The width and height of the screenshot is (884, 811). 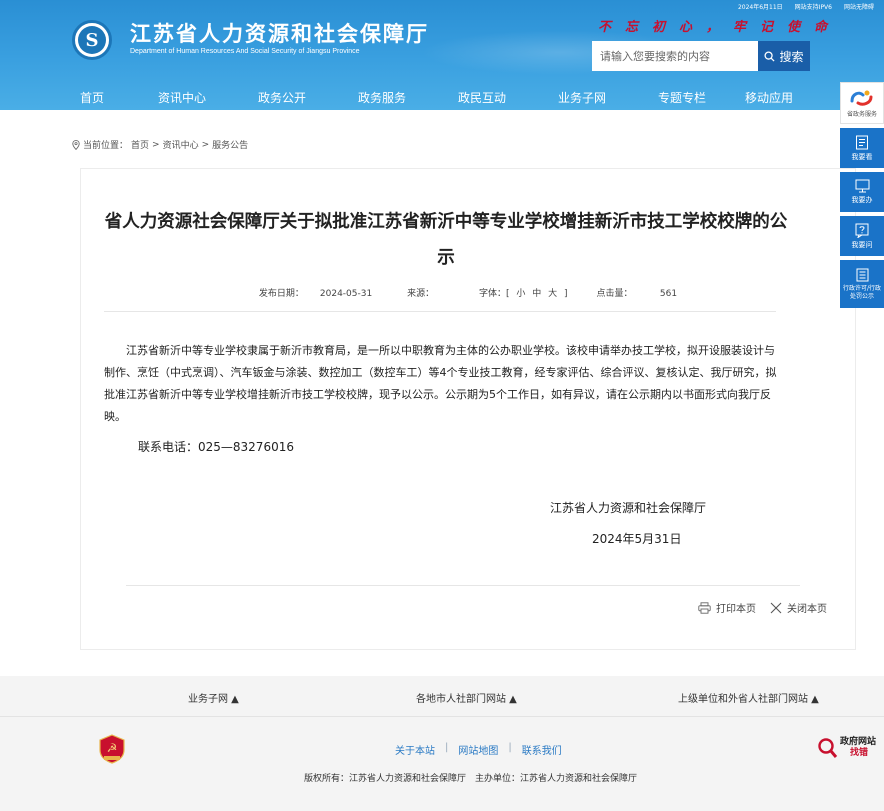 I want to click on breadcrumb-home: 首页, so click(x=140, y=144).